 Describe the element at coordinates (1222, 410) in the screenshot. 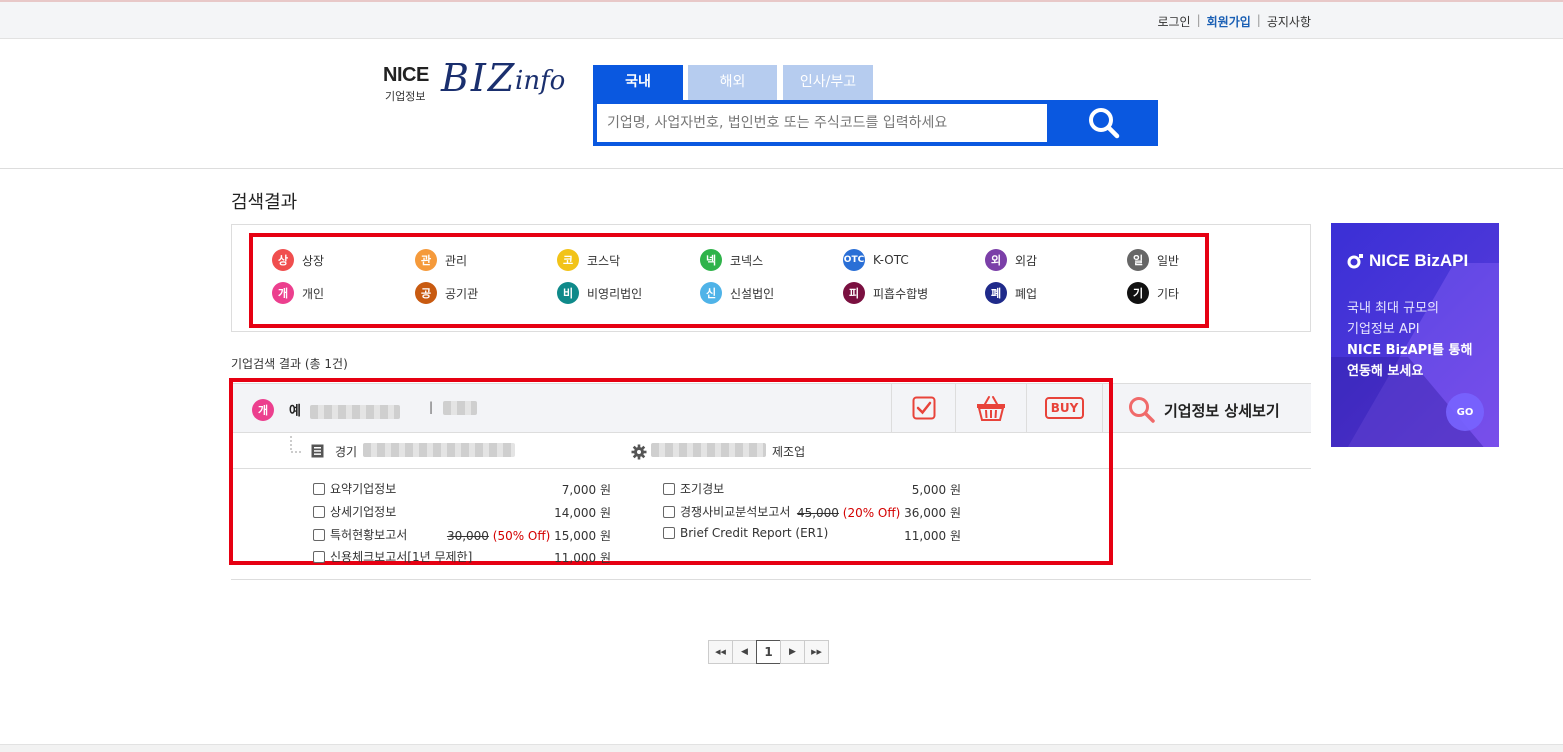

I see `detail-label: 기업정보 상세보기` at that location.